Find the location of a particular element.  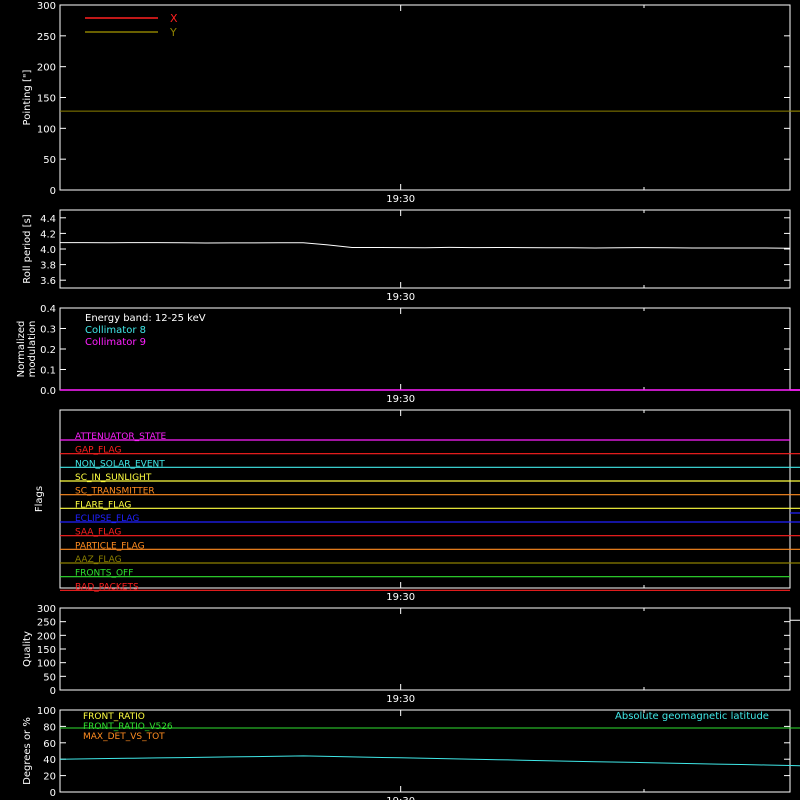

geometry-ytick-label: 40 is located at coordinates (49, 760).